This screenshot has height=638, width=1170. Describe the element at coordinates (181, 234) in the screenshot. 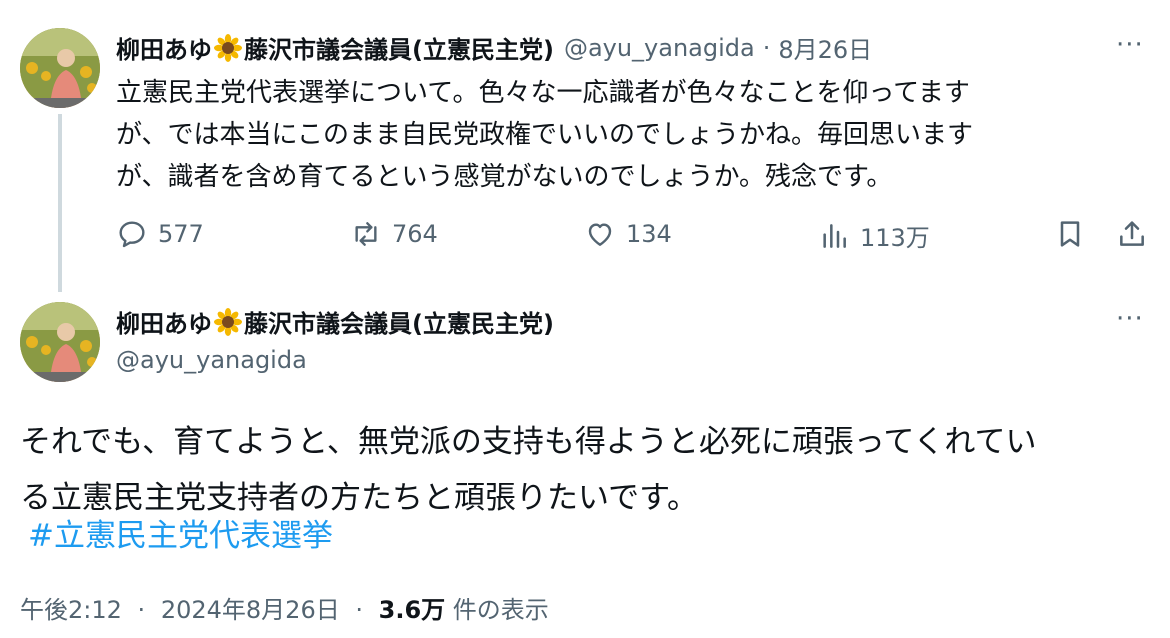

I see `reply-count: 577` at that location.